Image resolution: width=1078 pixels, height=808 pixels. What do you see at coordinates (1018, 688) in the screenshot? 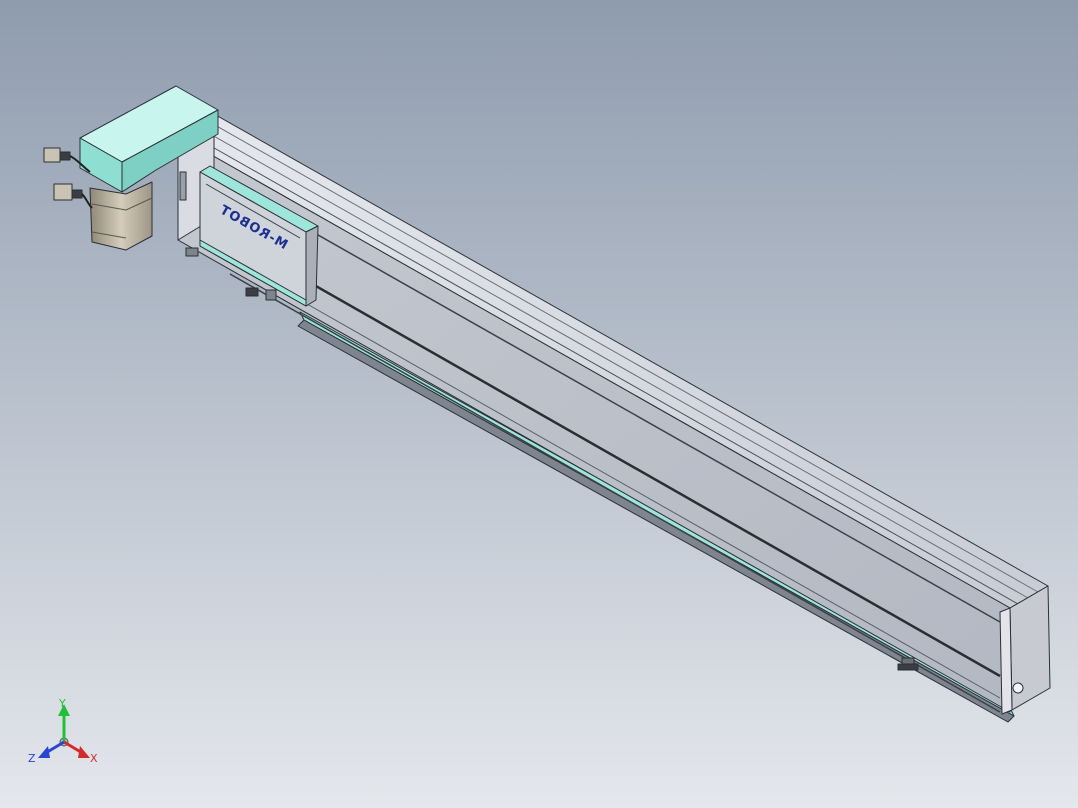
I see `end-cap-hole` at bounding box center [1018, 688].